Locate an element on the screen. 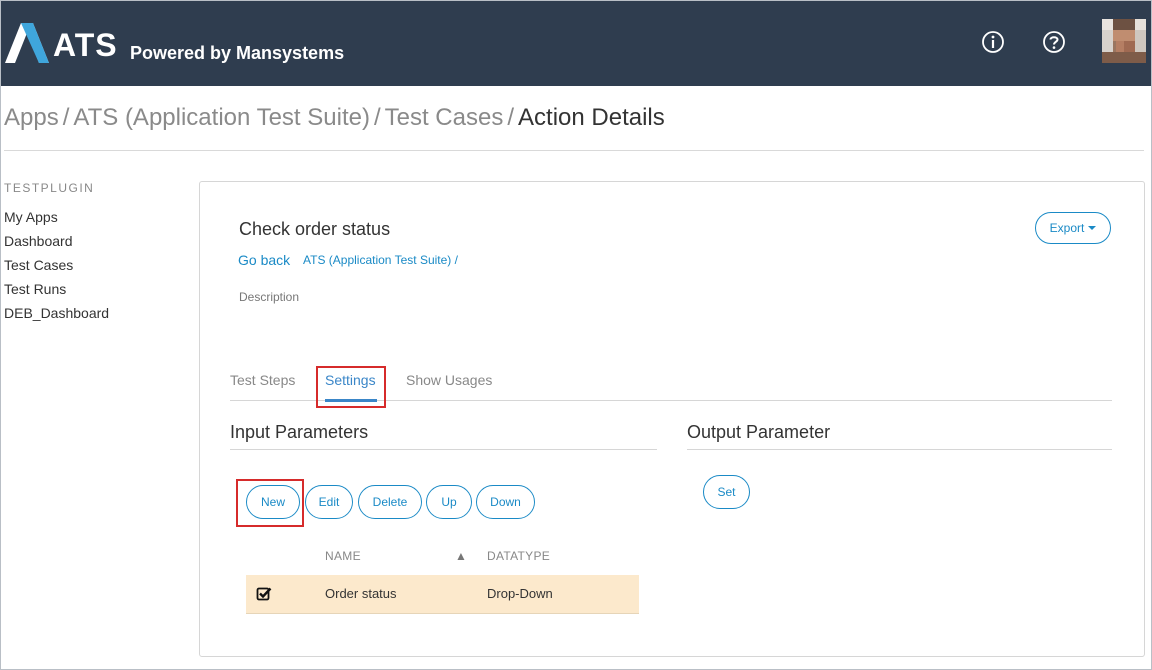 This screenshot has height=670, width=1152. output-parameter-divider is located at coordinates (899, 449).